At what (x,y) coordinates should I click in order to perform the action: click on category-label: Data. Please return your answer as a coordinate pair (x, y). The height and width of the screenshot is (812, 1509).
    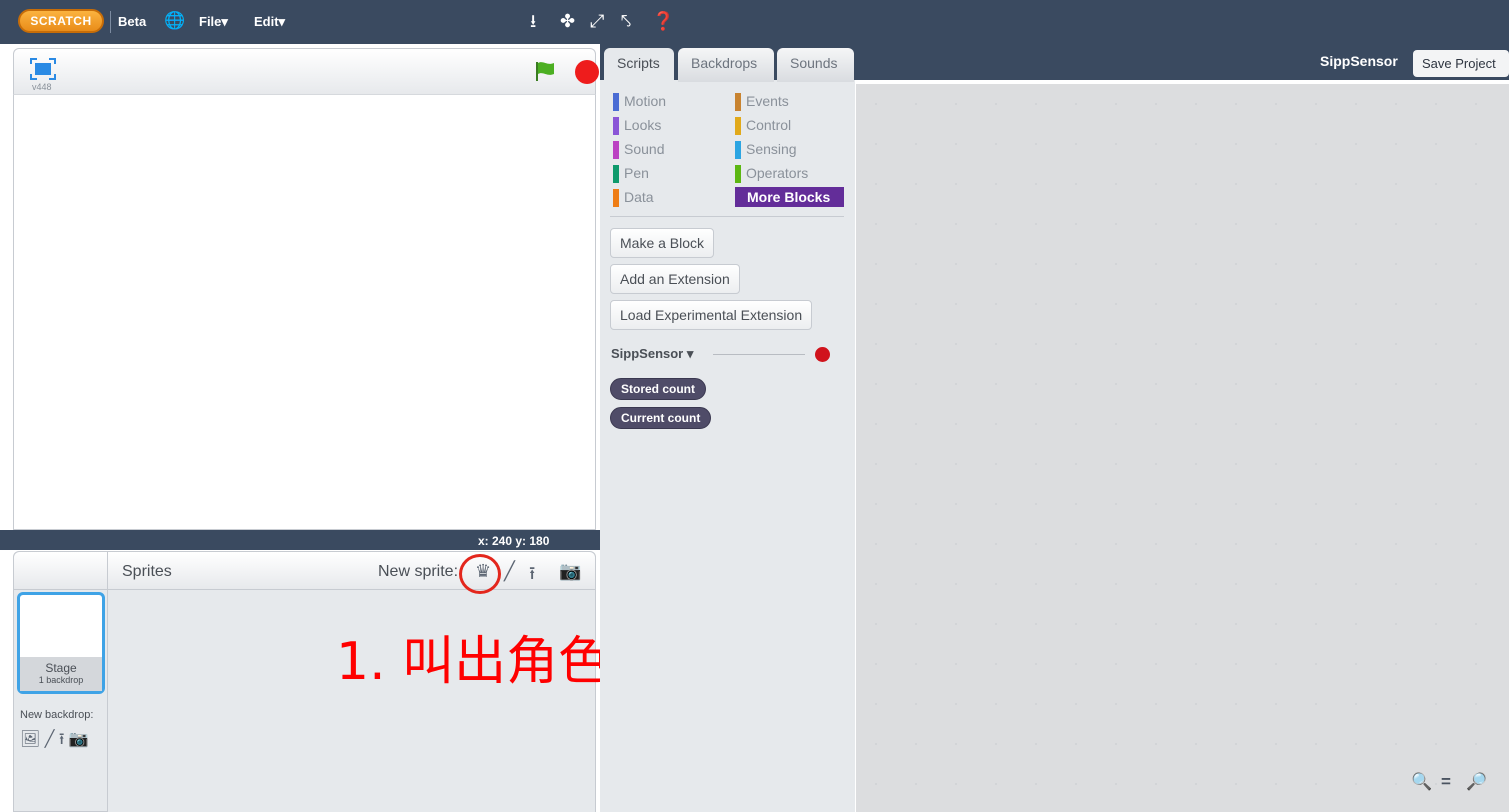
    Looking at the image, I should click on (639, 197).